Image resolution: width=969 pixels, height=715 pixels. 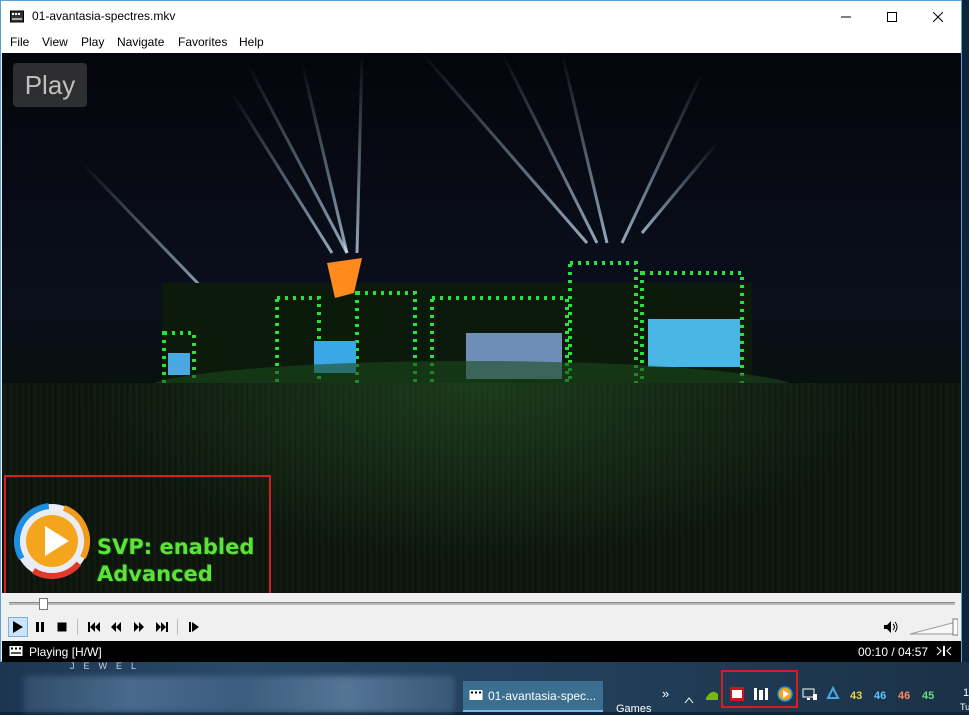 I want to click on taskbar-games-label: Games, so click(x=633, y=709).